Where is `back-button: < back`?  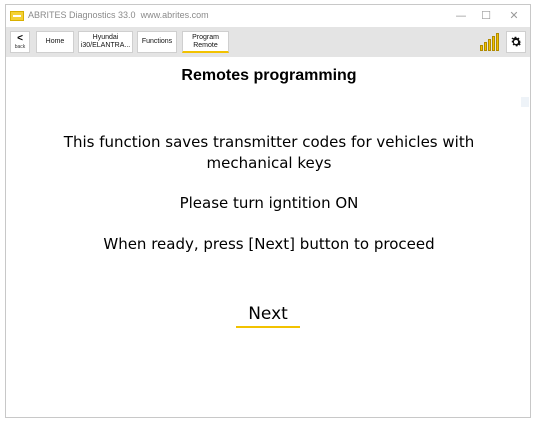 back-button: < back is located at coordinates (20, 42).